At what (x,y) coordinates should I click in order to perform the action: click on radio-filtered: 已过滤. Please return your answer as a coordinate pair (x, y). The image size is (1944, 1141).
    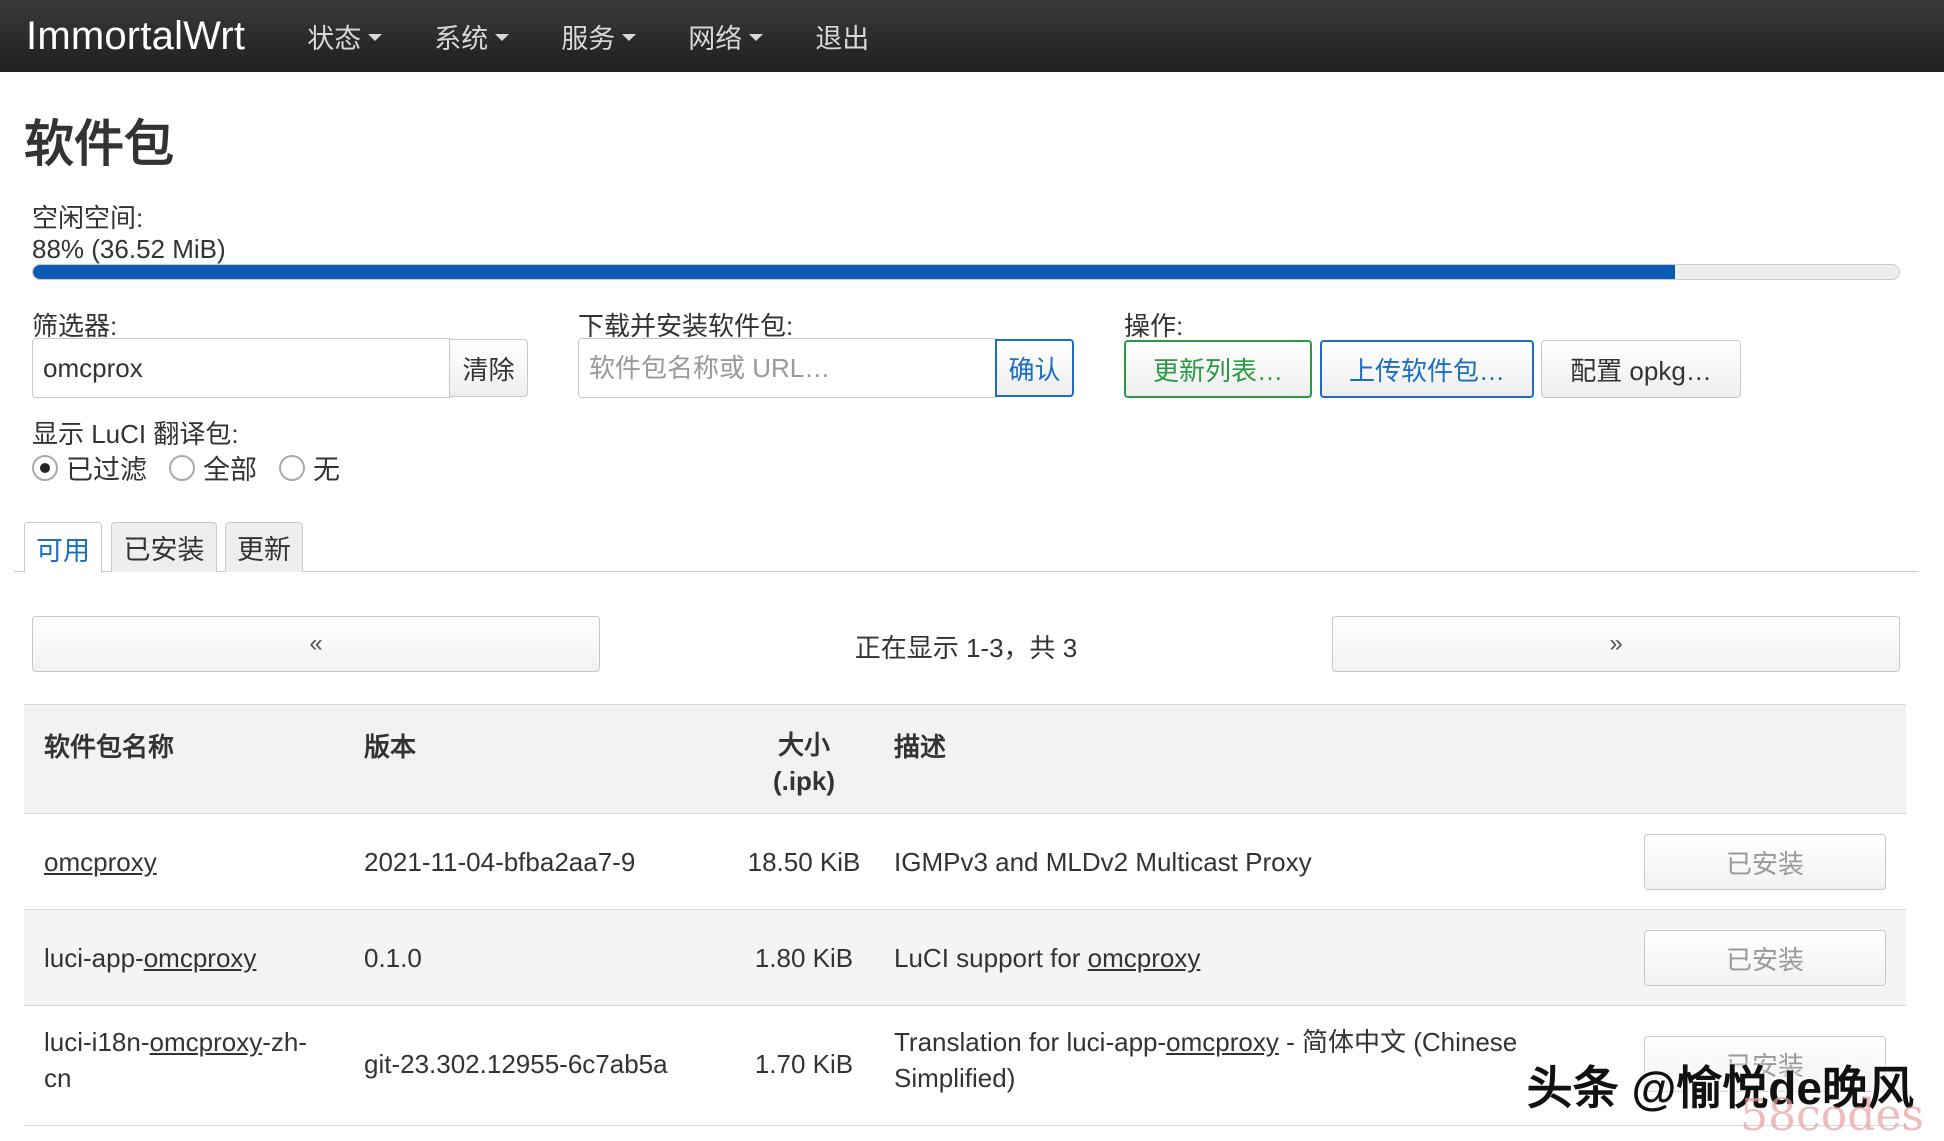
    Looking at the image, I should click on (89, 467).